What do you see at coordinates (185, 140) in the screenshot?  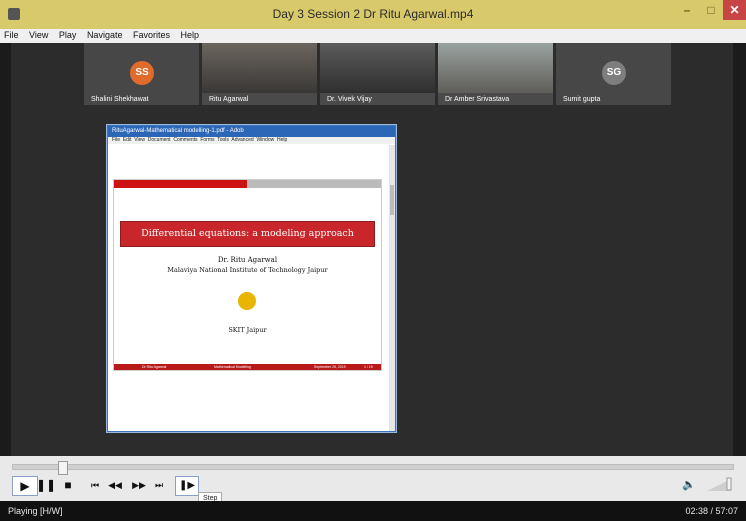 I see `pdf-menu-comments: Comments` at bounding box center [185, 140].